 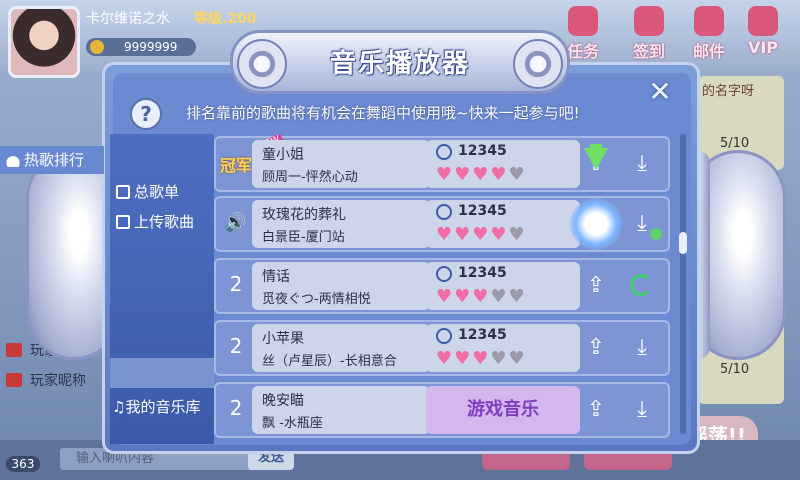 I want to click on coin-value: 9999999, so click(x=151, y=47).